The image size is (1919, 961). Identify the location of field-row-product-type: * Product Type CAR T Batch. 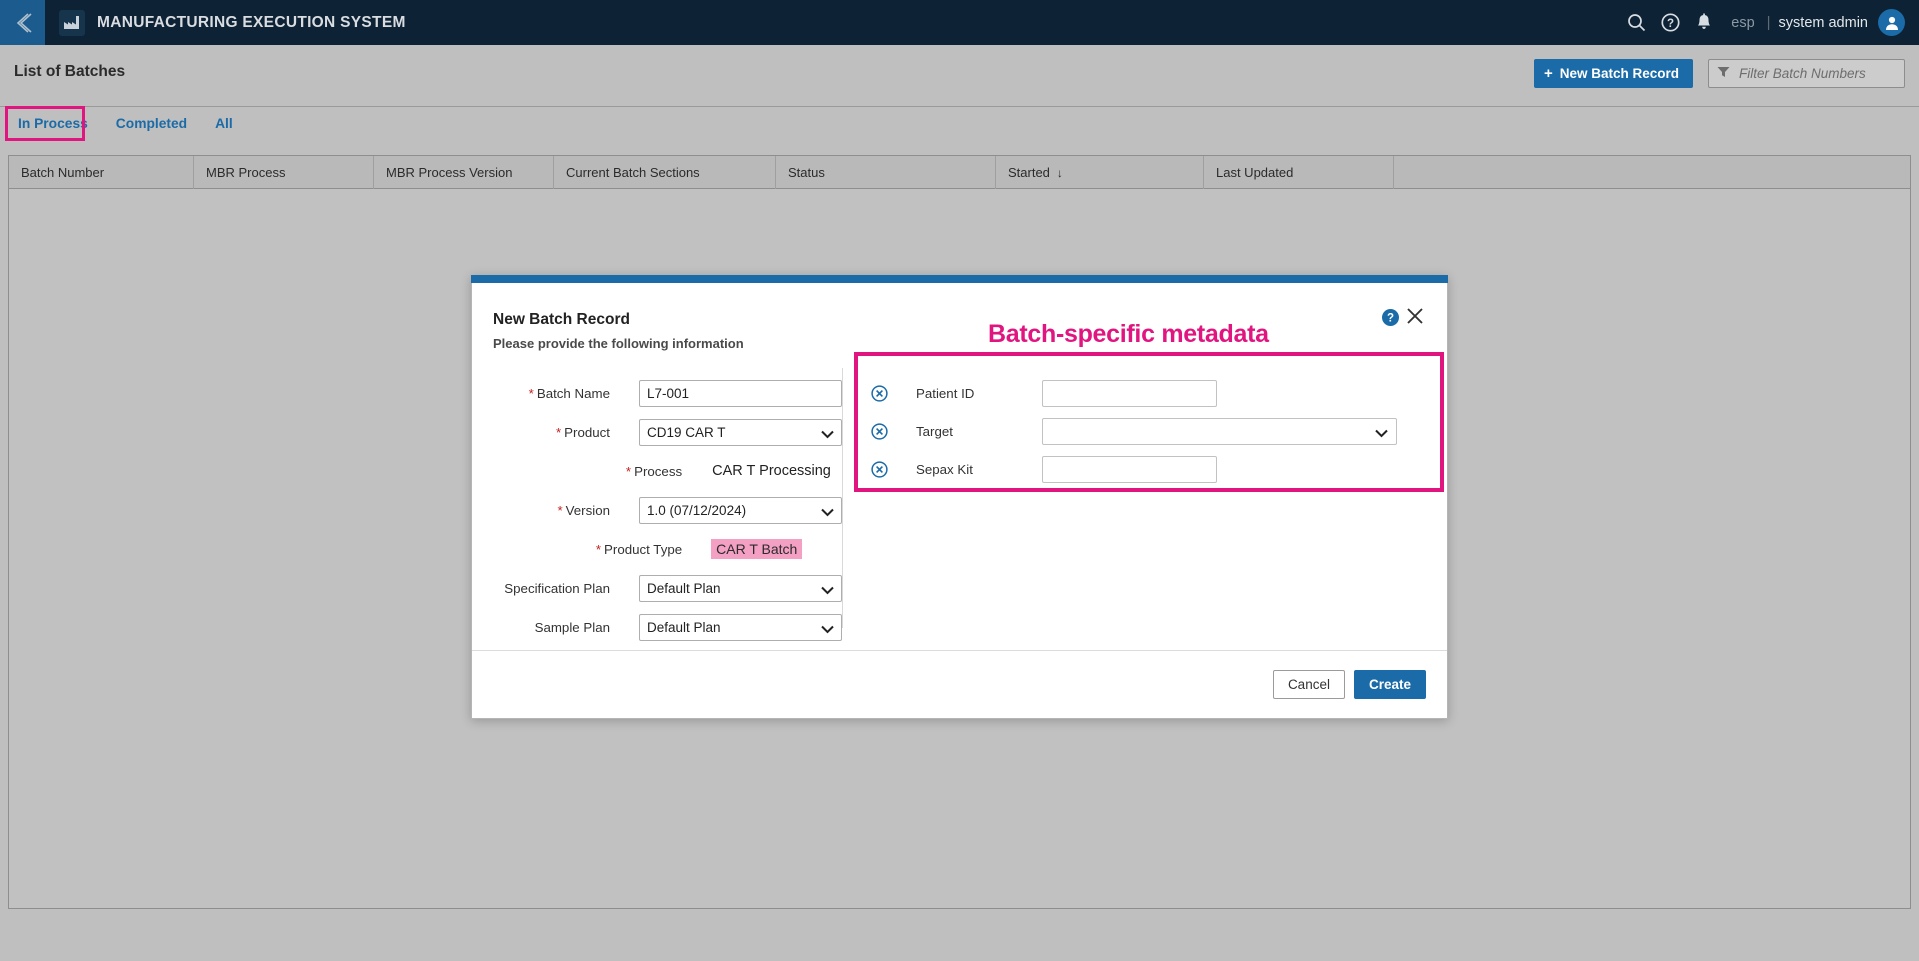
(657, 549).